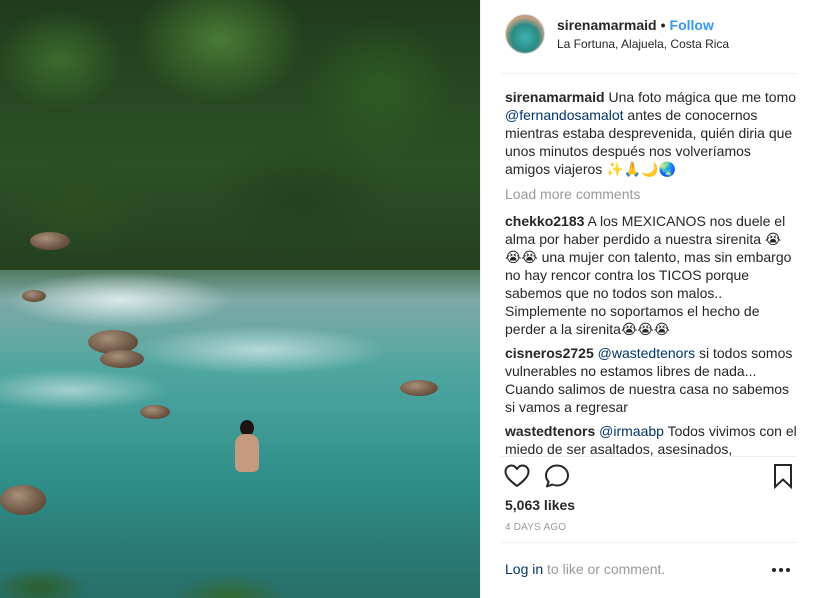 The width and height of the screenshot is (816, 598). Describe the element at coordinates (524, 569) in the screenshot. I see `login-link: Log in` at that location.